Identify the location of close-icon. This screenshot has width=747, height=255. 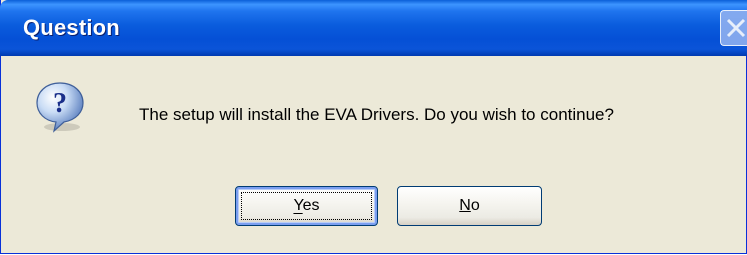
(736, 28).